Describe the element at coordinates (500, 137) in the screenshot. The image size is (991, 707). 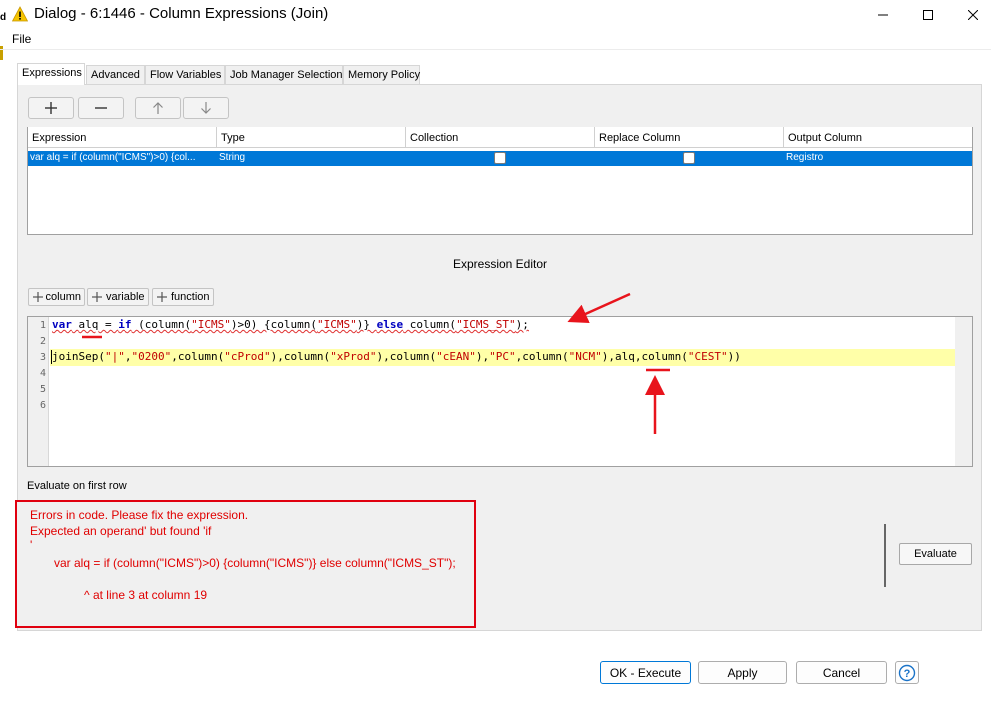
I see `header-collection: Collection` at that location.